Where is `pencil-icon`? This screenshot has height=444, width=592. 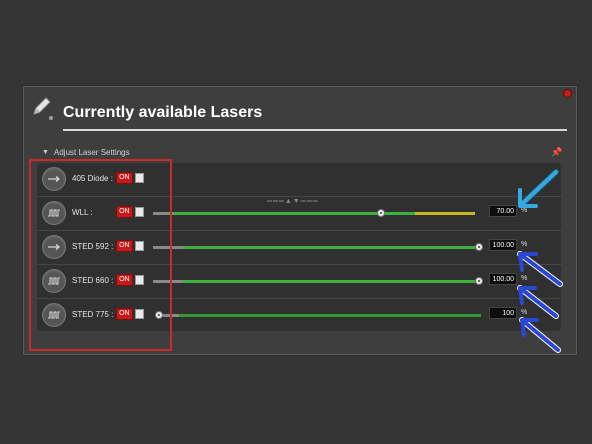 pencil-icon is located at coordinates (42, 106).